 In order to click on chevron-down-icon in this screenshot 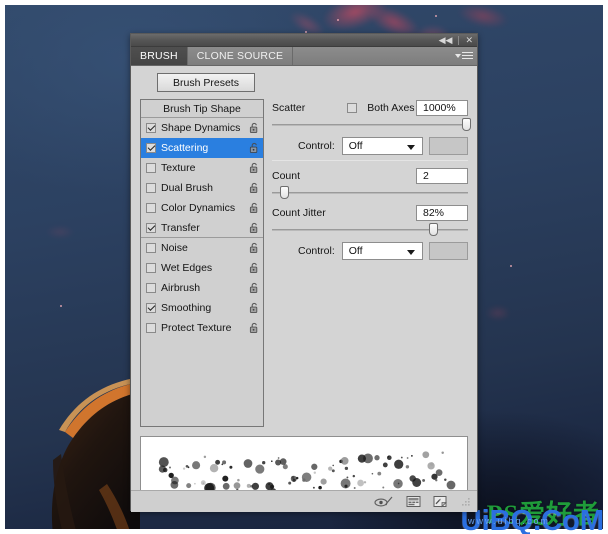, I will do `click(458, 55)`.